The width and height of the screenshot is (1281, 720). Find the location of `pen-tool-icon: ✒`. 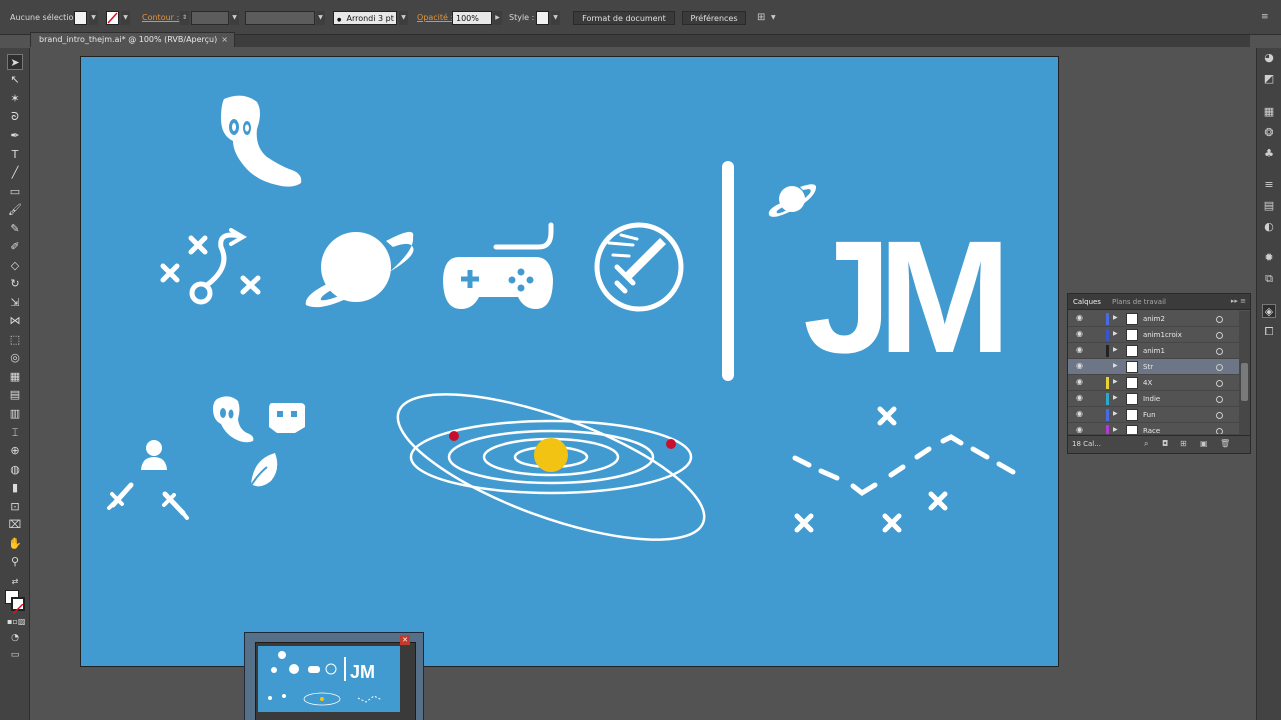

pen-tool-icon: ✒ is located at coordinates (15, 136).